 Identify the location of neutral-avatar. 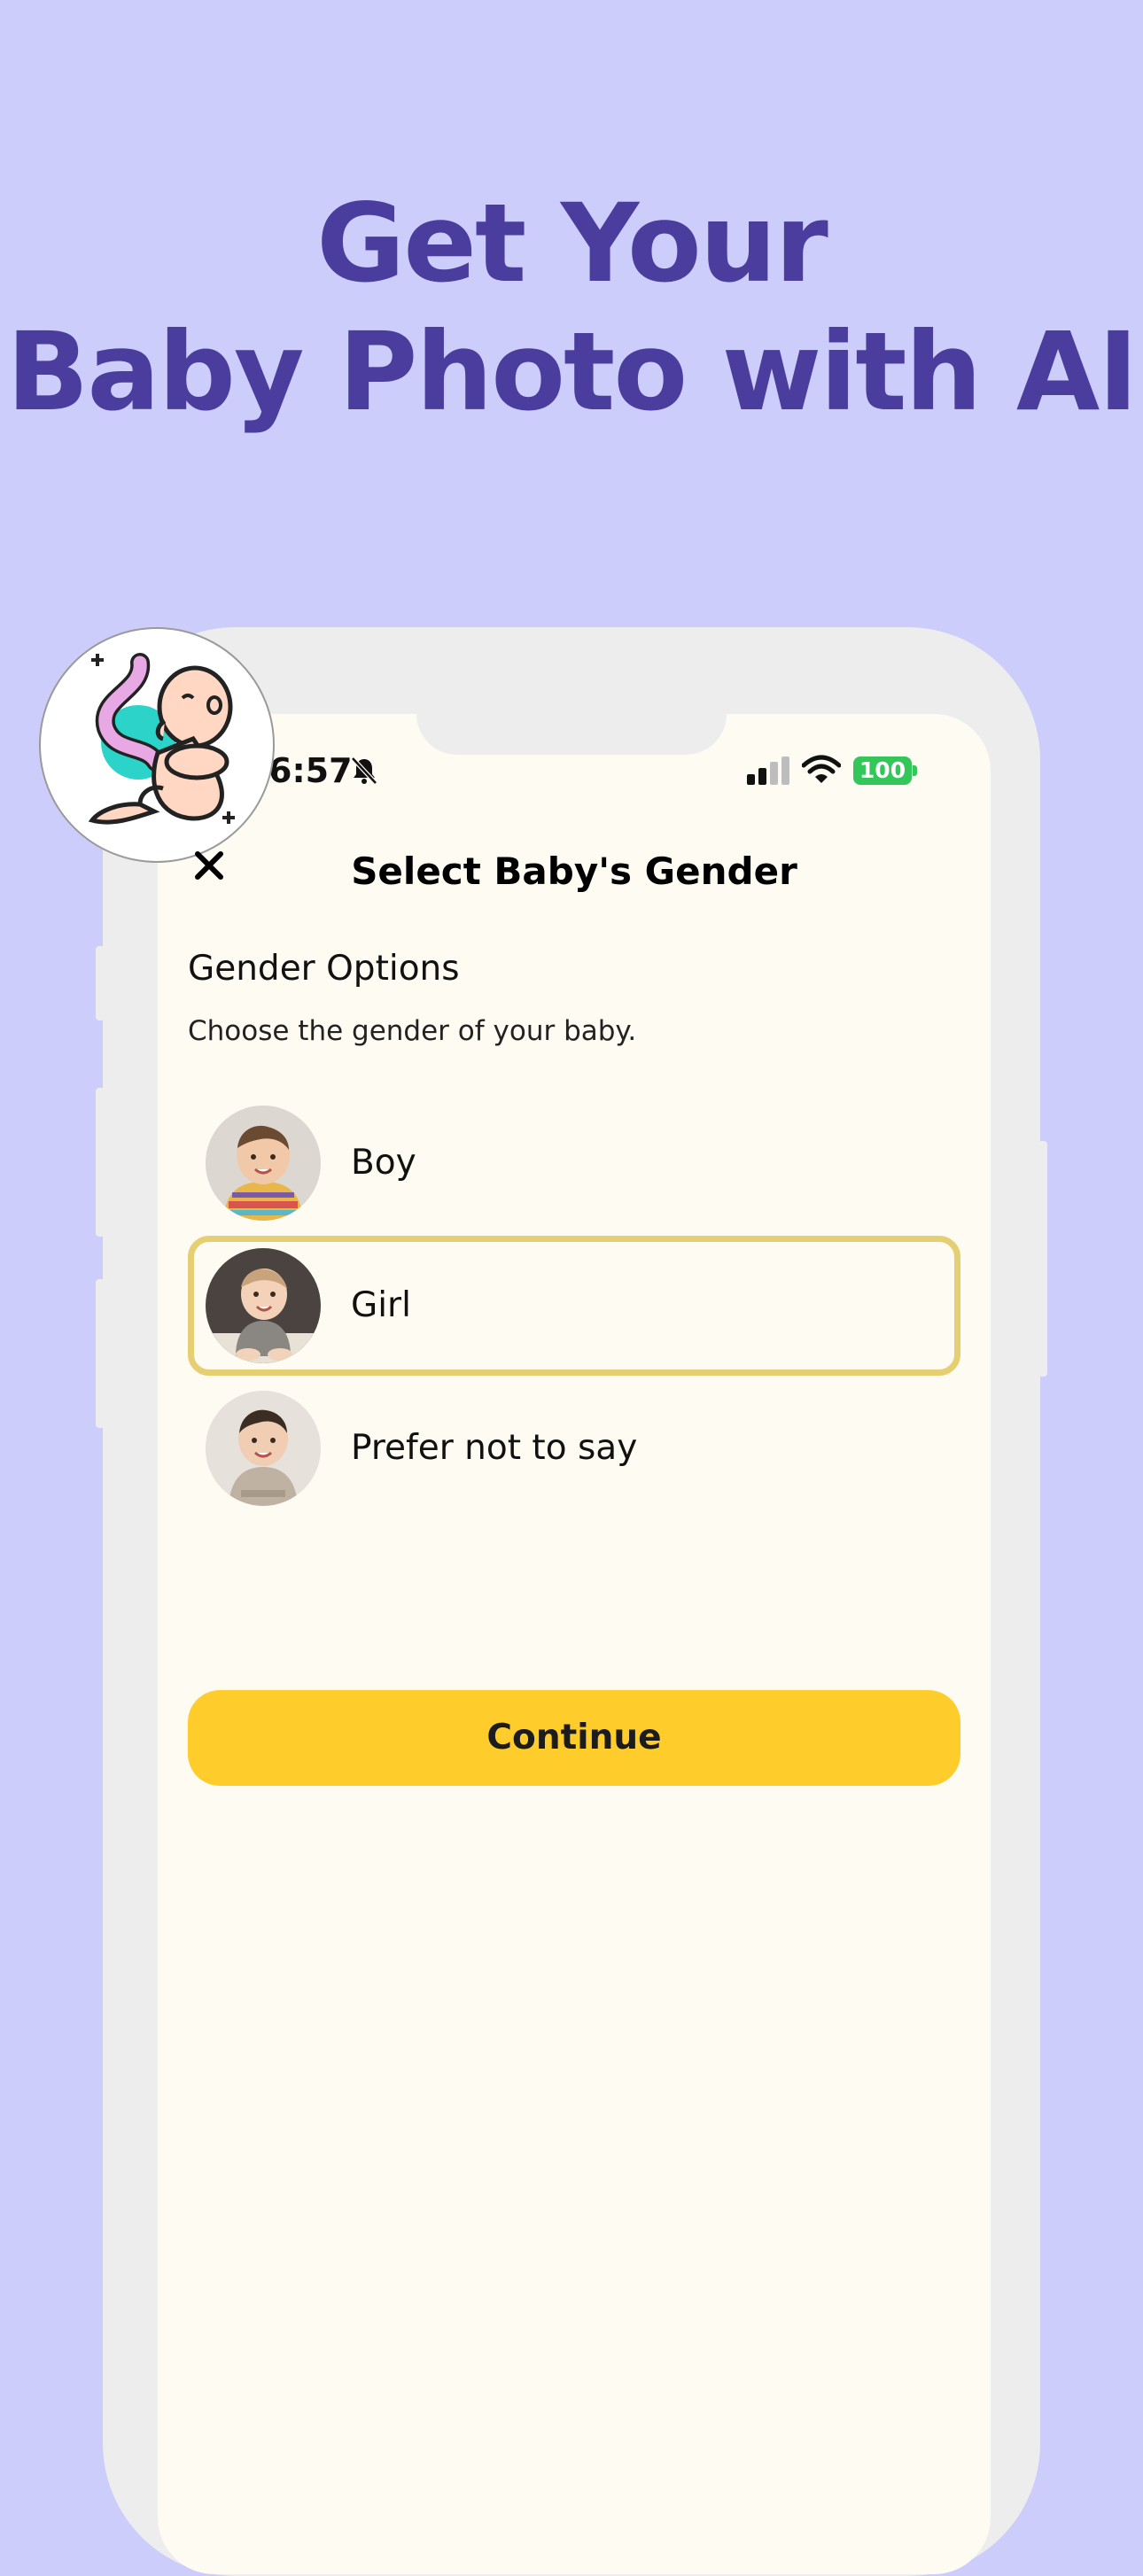
(263, 1448).